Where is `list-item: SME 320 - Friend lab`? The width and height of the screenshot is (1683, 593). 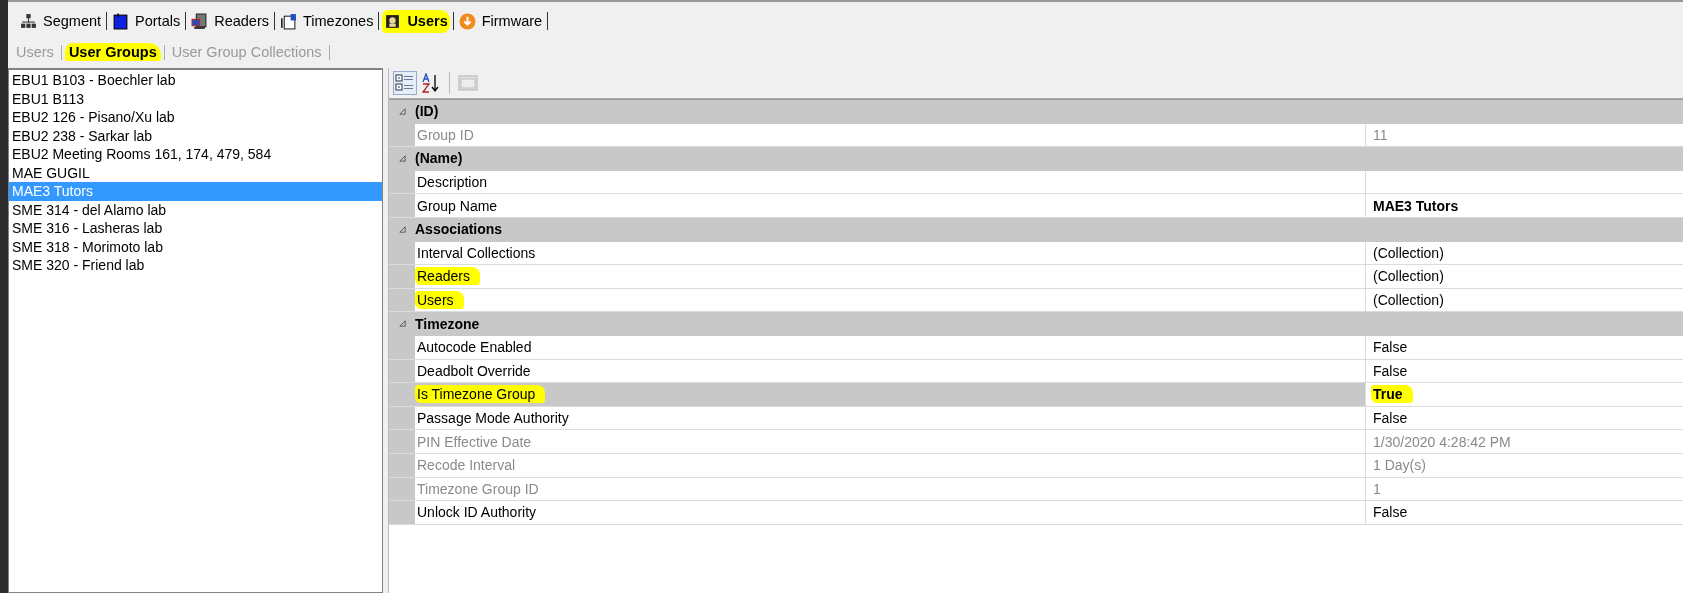
list-item: SME 320 - Friend lab is located at coordinates (195, 265).